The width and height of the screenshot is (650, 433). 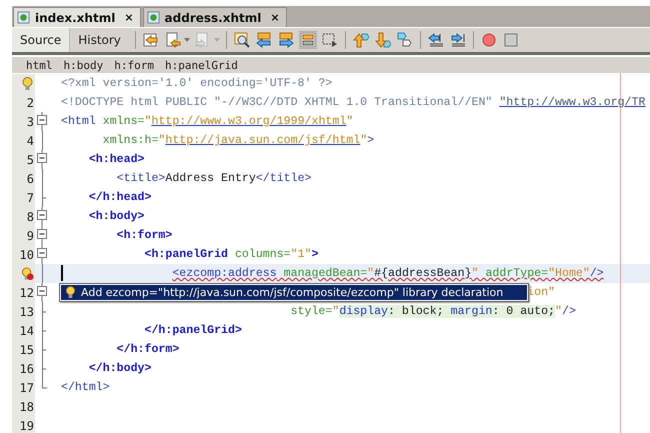 What do you see at coordinates (120, 197) in the screenshot?
I see `code-line: </h:head>` at bounding box center [120, 197].